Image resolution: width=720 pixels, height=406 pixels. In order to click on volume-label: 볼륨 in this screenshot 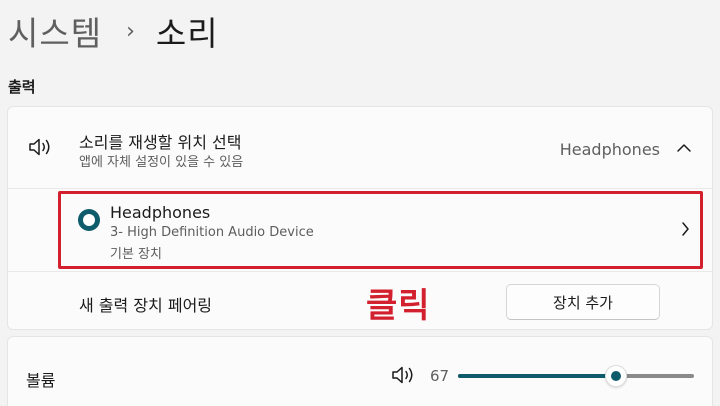, I will do `click(41, 380)`.